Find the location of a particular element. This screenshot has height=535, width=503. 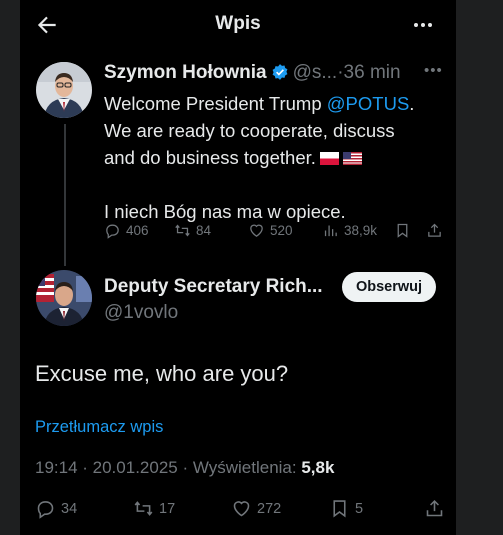

usa-flag-icon is located at coordinates (352, 158).